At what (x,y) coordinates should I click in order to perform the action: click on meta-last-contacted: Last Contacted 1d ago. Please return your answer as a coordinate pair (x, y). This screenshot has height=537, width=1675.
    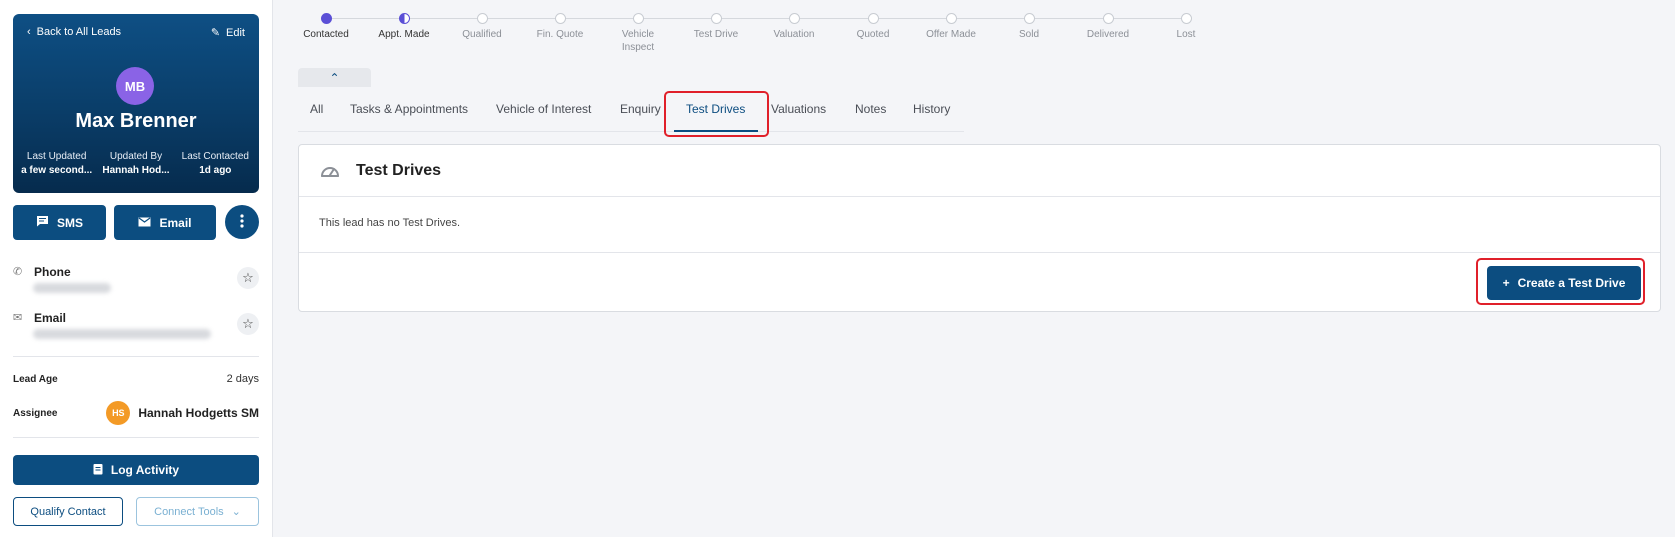
    Looking at the image, I should click on (215, 163).